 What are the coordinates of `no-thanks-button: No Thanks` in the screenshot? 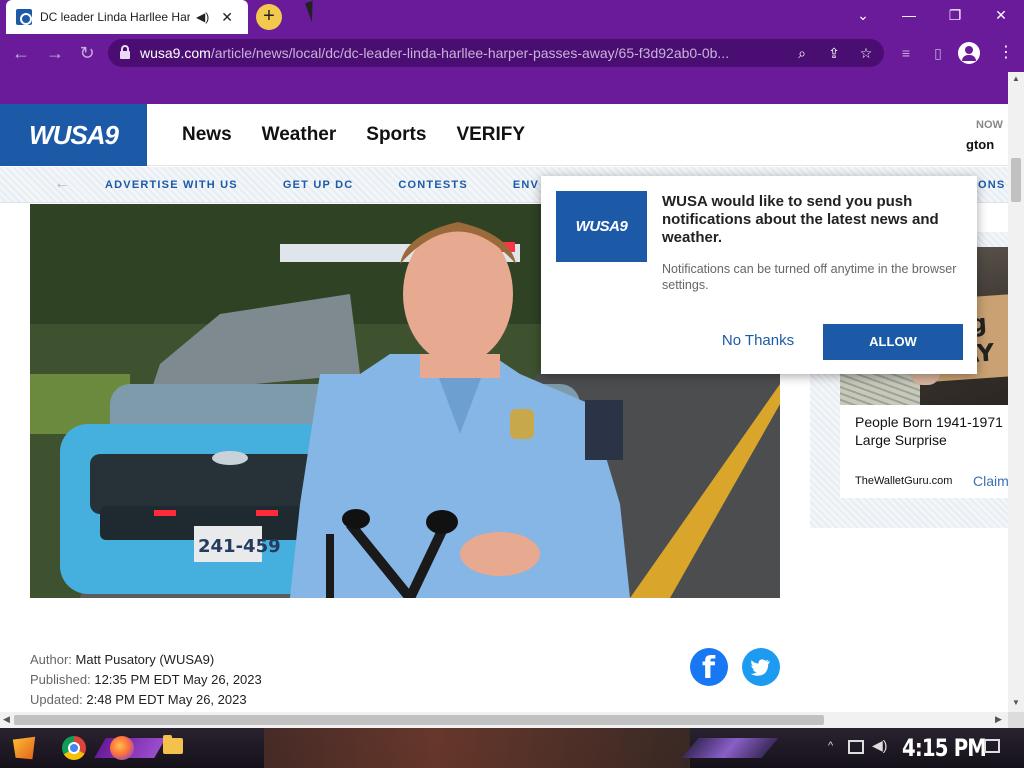 It's located at (758, 341).